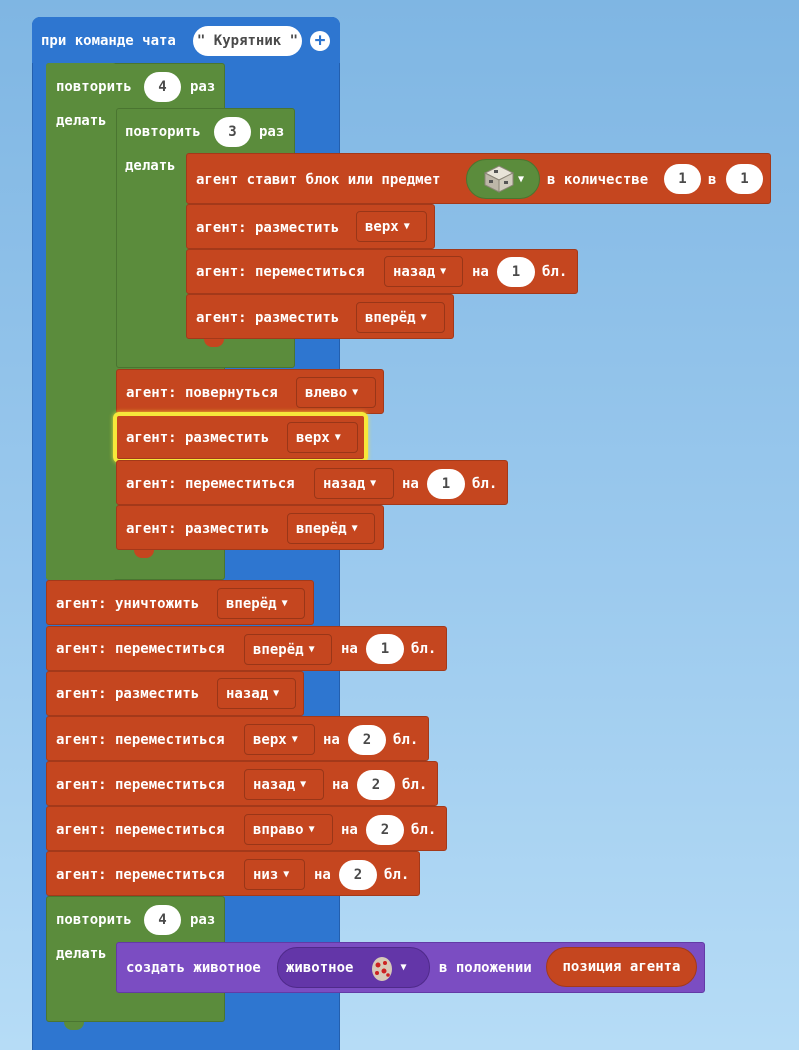  I want to click on agent-position-label: позиция агента, so click(621, 967).